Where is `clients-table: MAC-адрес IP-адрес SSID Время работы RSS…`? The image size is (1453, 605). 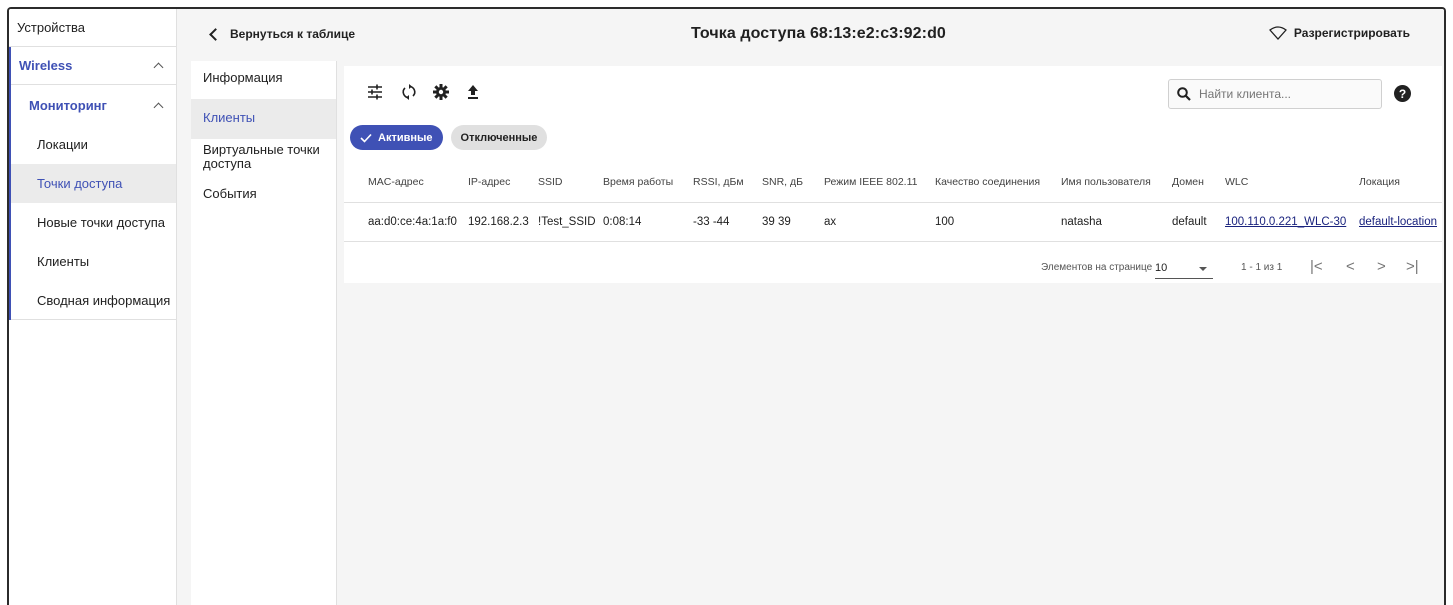
clients-table: MAC-адрес IP-адрес SSID Время работы RSS… is located at coordinates (893, 202).